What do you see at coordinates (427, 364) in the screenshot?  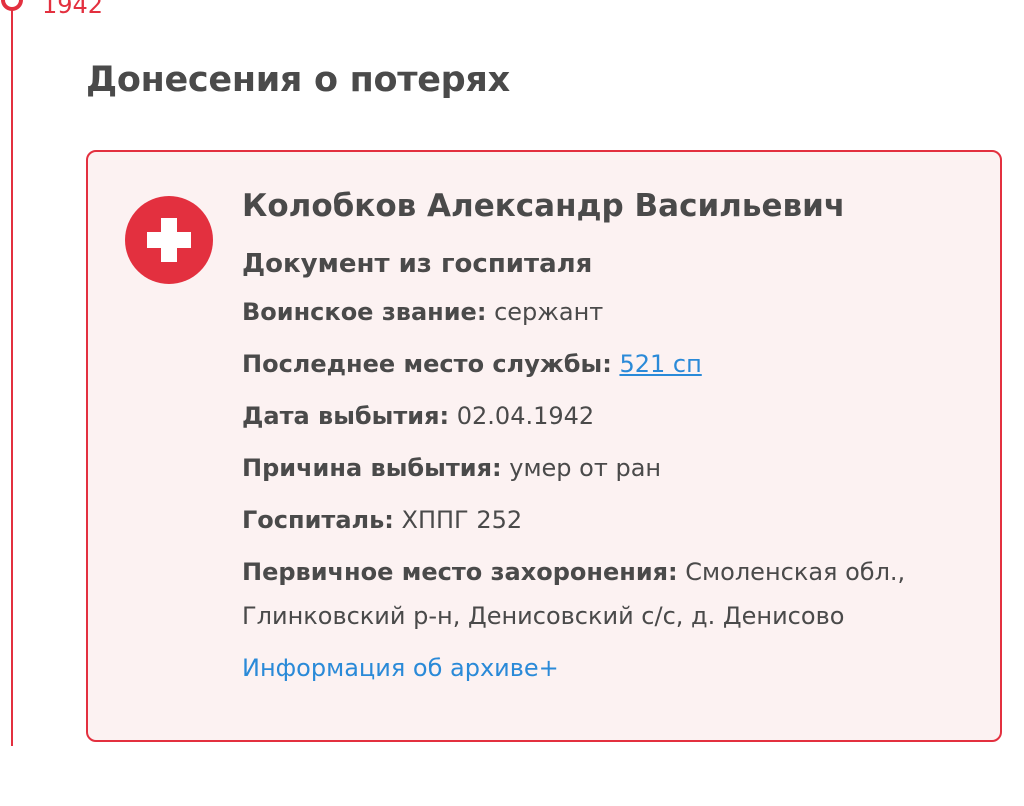 I see `field-label: Последнее место службы:` at bounding box center [427, 364].